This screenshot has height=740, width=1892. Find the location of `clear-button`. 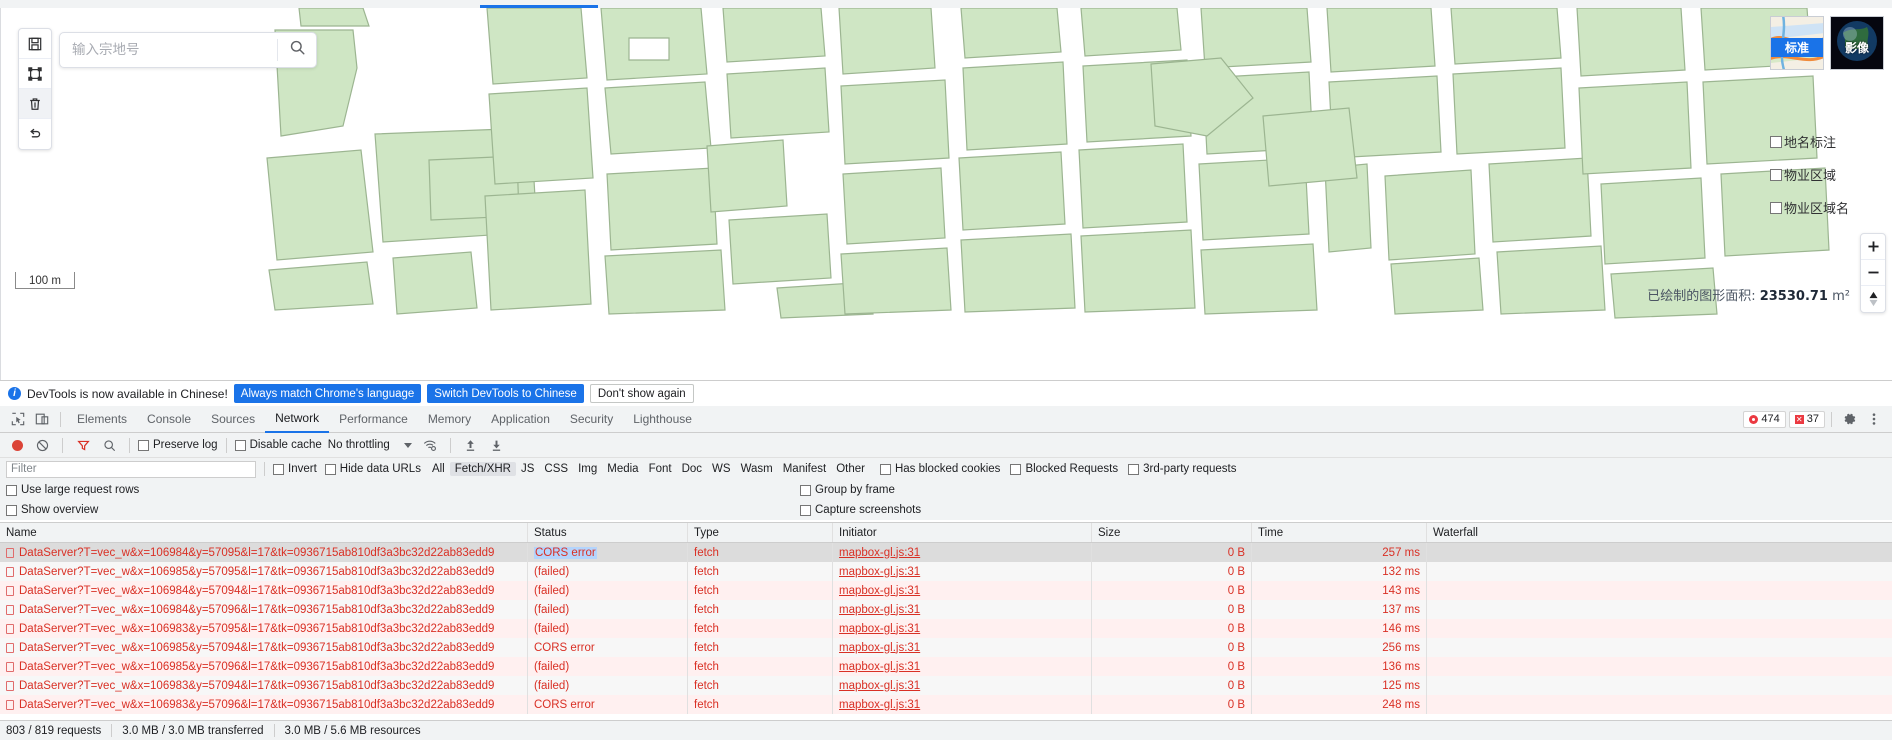

clear-button is located at coordinates (42, 445).